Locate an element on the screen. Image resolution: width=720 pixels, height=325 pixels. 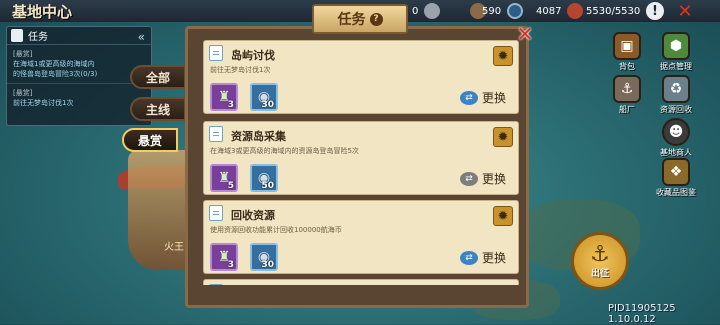
build-id: PID11905125 1.10.0.12 is located at coordinates (642, 314).